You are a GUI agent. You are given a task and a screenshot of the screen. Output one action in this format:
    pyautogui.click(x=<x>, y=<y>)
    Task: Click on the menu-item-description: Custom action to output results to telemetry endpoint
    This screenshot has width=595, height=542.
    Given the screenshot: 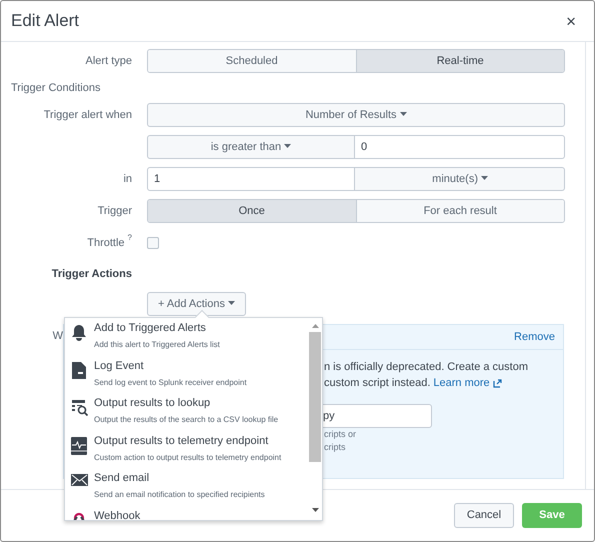 What is the action you would take?
    pyautogui.click(x=188, y=458)
    